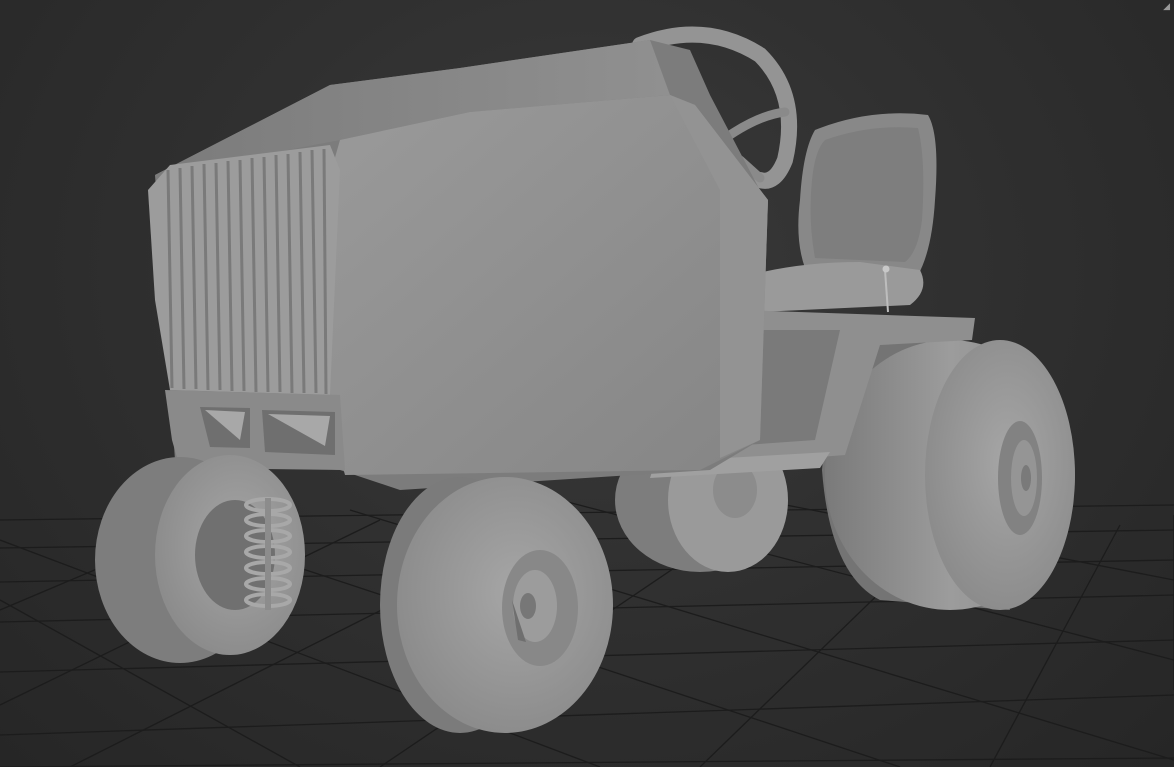  I want to click on front-wheel-right, so click(496, 605).